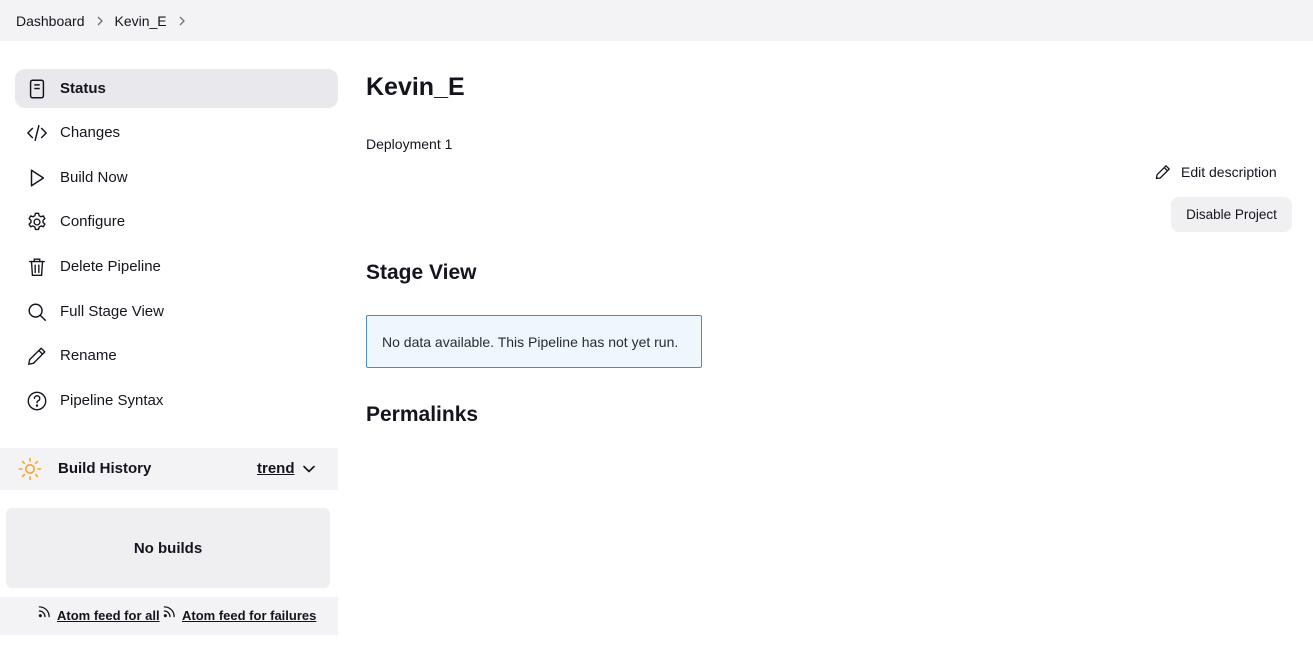 The width and height of the screenshot is (1313, 654). Describe the element at coordinates (176, 221) in the screenshot. I see `sidebar-item-configure: Configure` at that location.